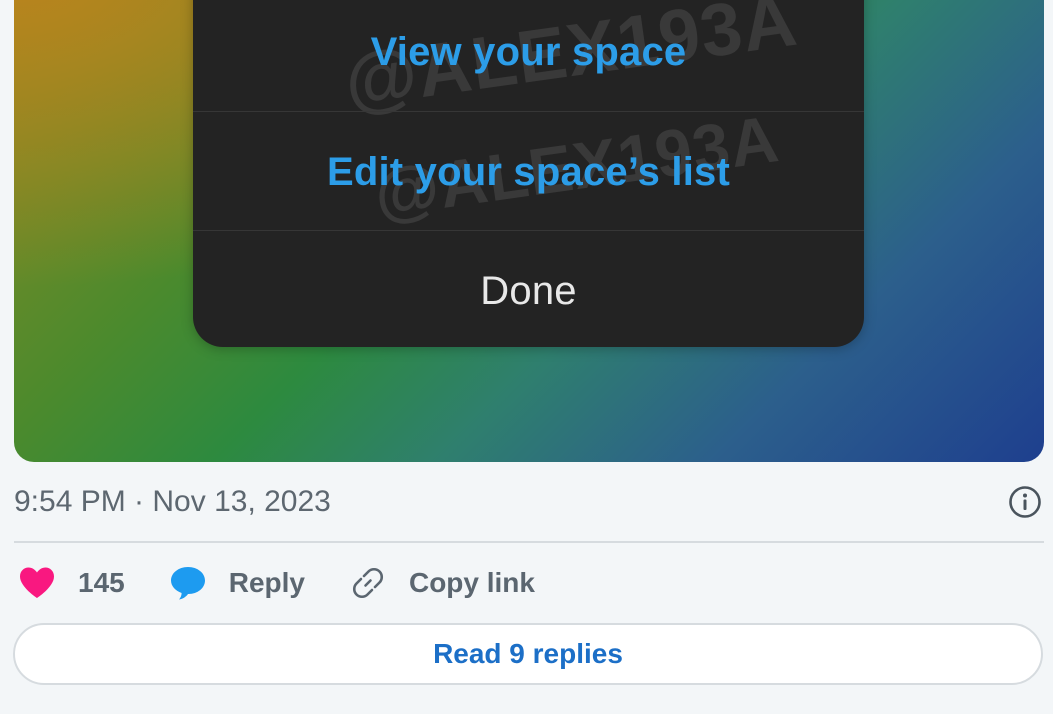 The image size is (1053, 714). Describe the element at coordinates (71, 583) in the screenshot. I see `like-button: 145` at that location.